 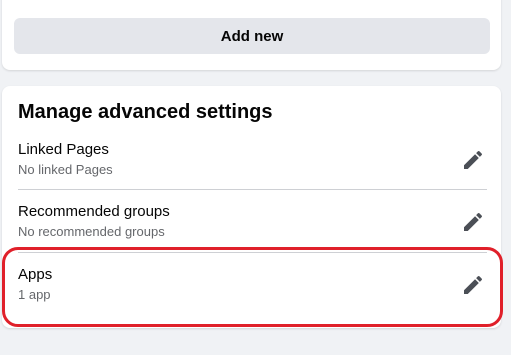 I want to click on edit-apps-button, so click(x=473, y=285).